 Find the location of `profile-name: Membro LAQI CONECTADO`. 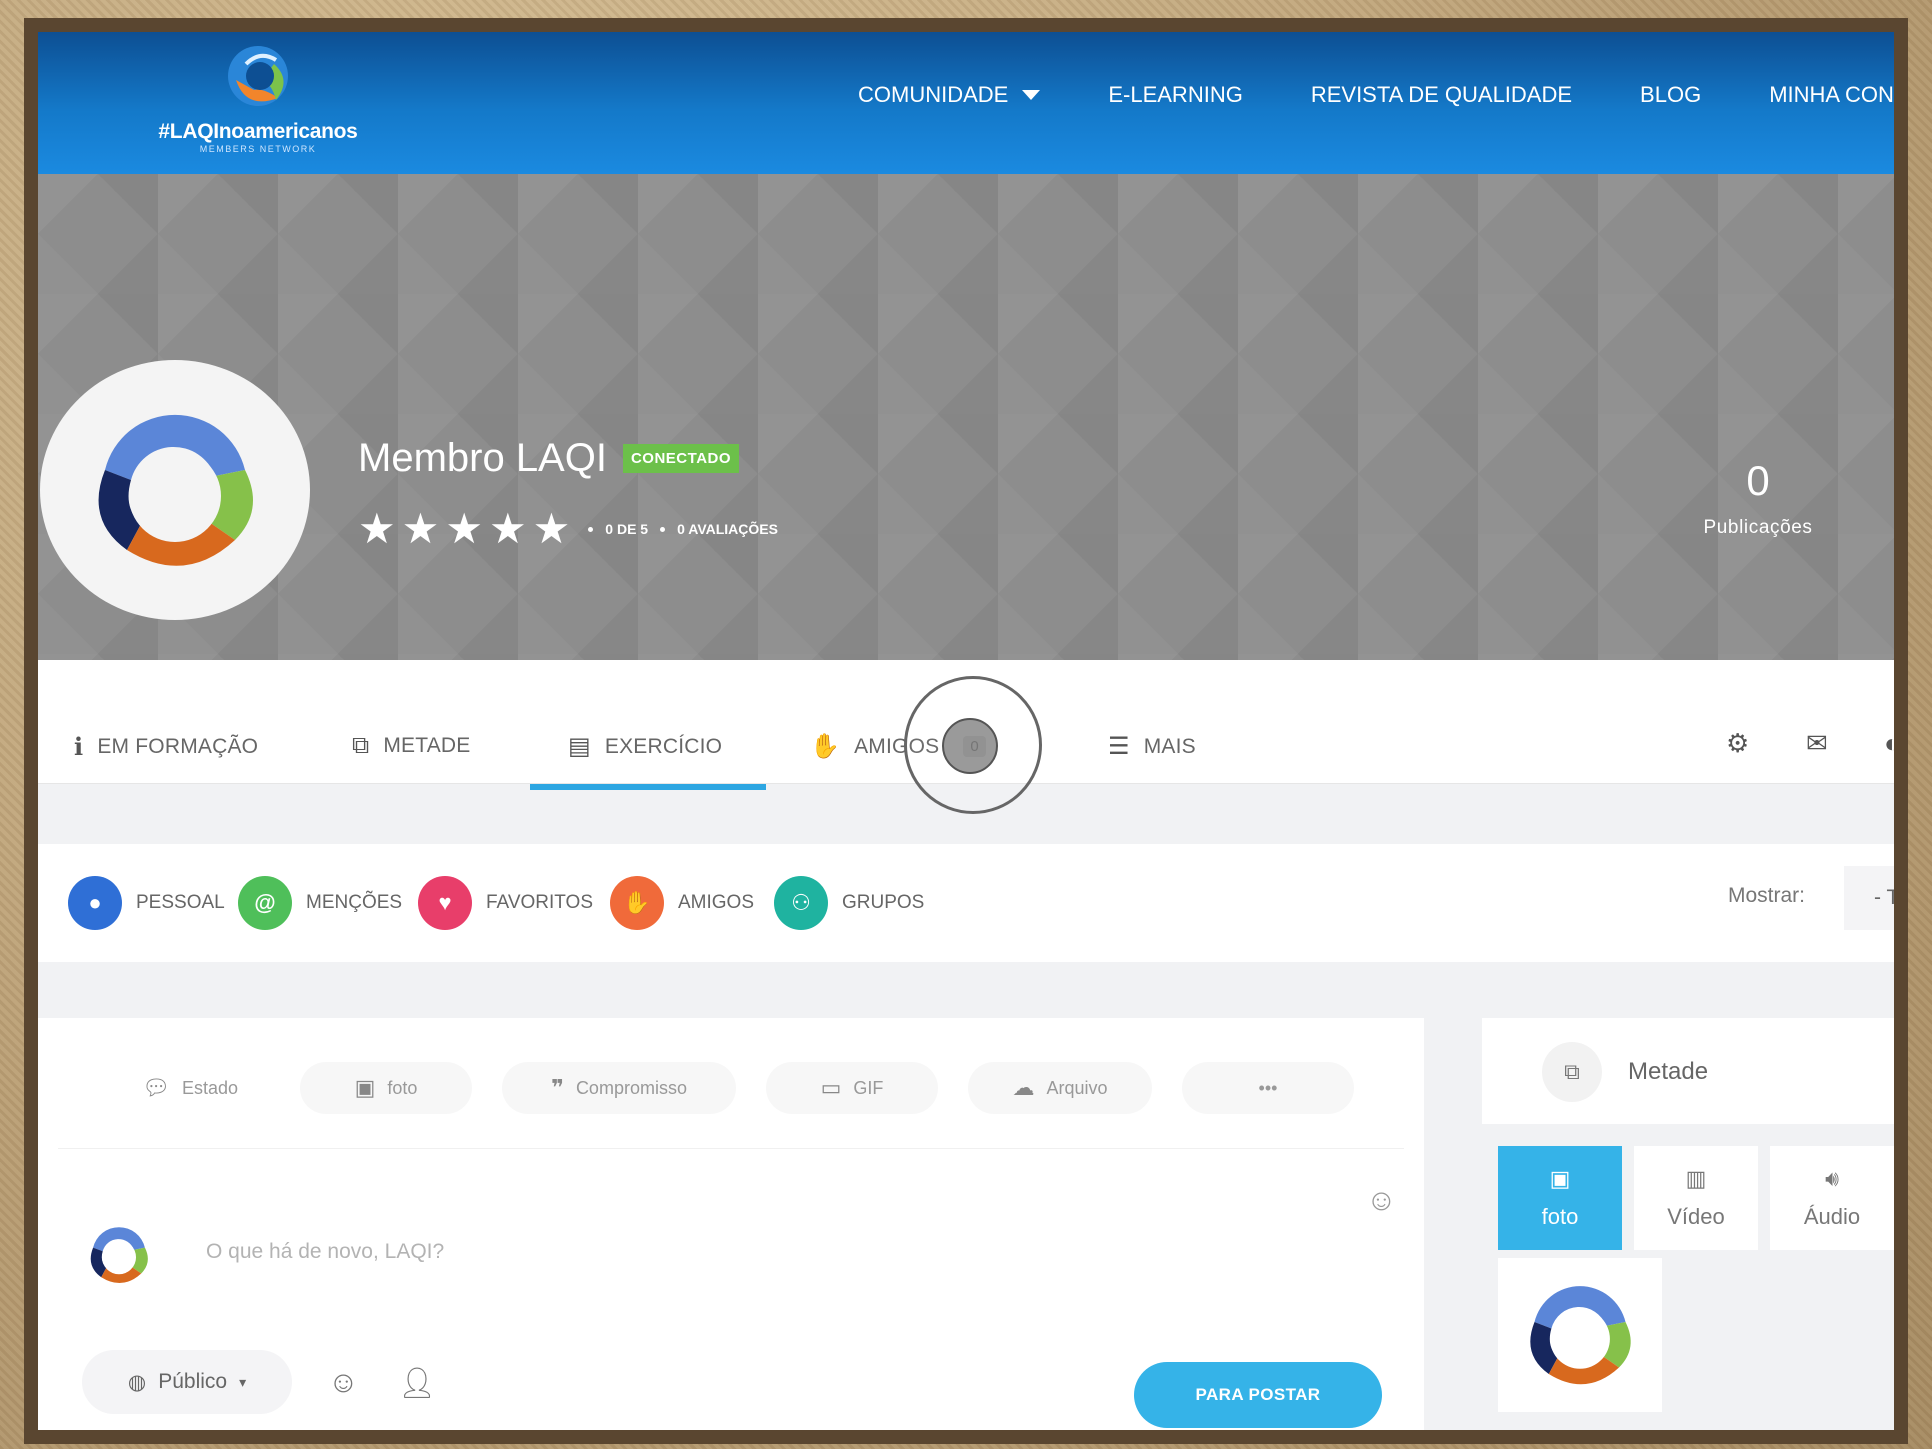

profile-name: Membro LAQI CONECTADO is located at coordinates (549, 458).